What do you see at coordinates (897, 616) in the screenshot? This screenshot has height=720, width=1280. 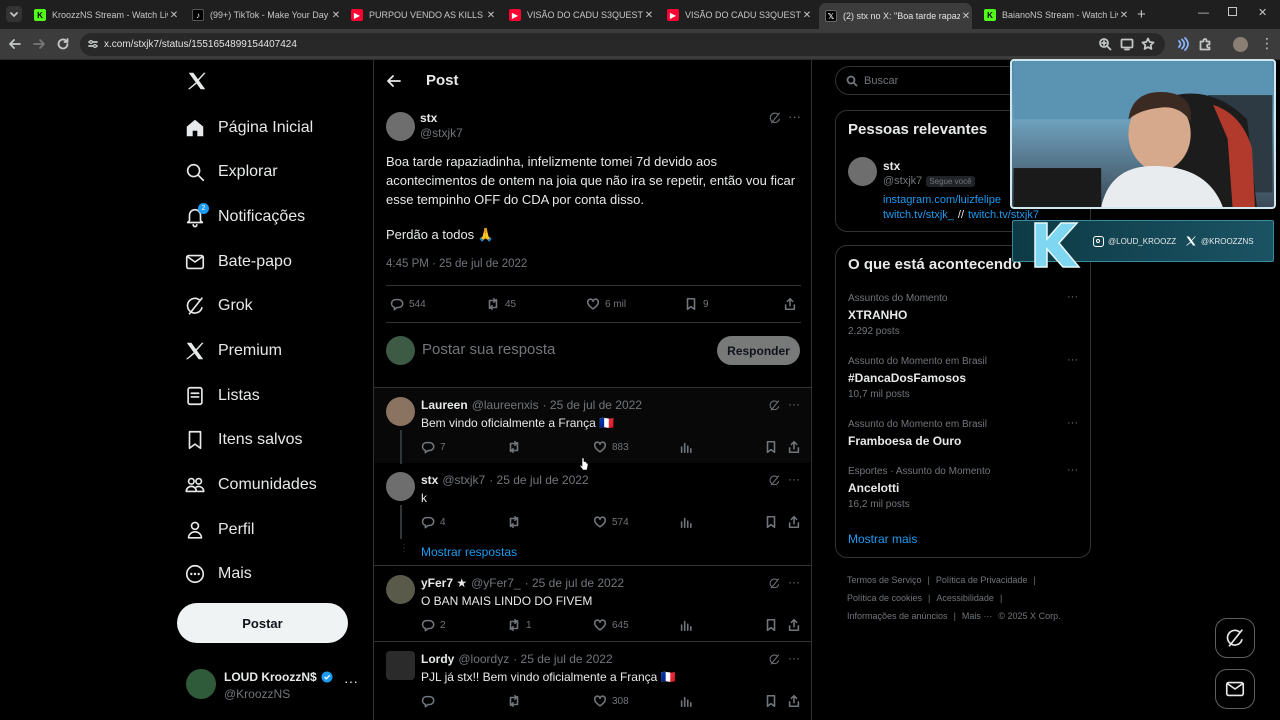 I see `footer-link: Informações de anúncios` at bounding box center [897, 616].